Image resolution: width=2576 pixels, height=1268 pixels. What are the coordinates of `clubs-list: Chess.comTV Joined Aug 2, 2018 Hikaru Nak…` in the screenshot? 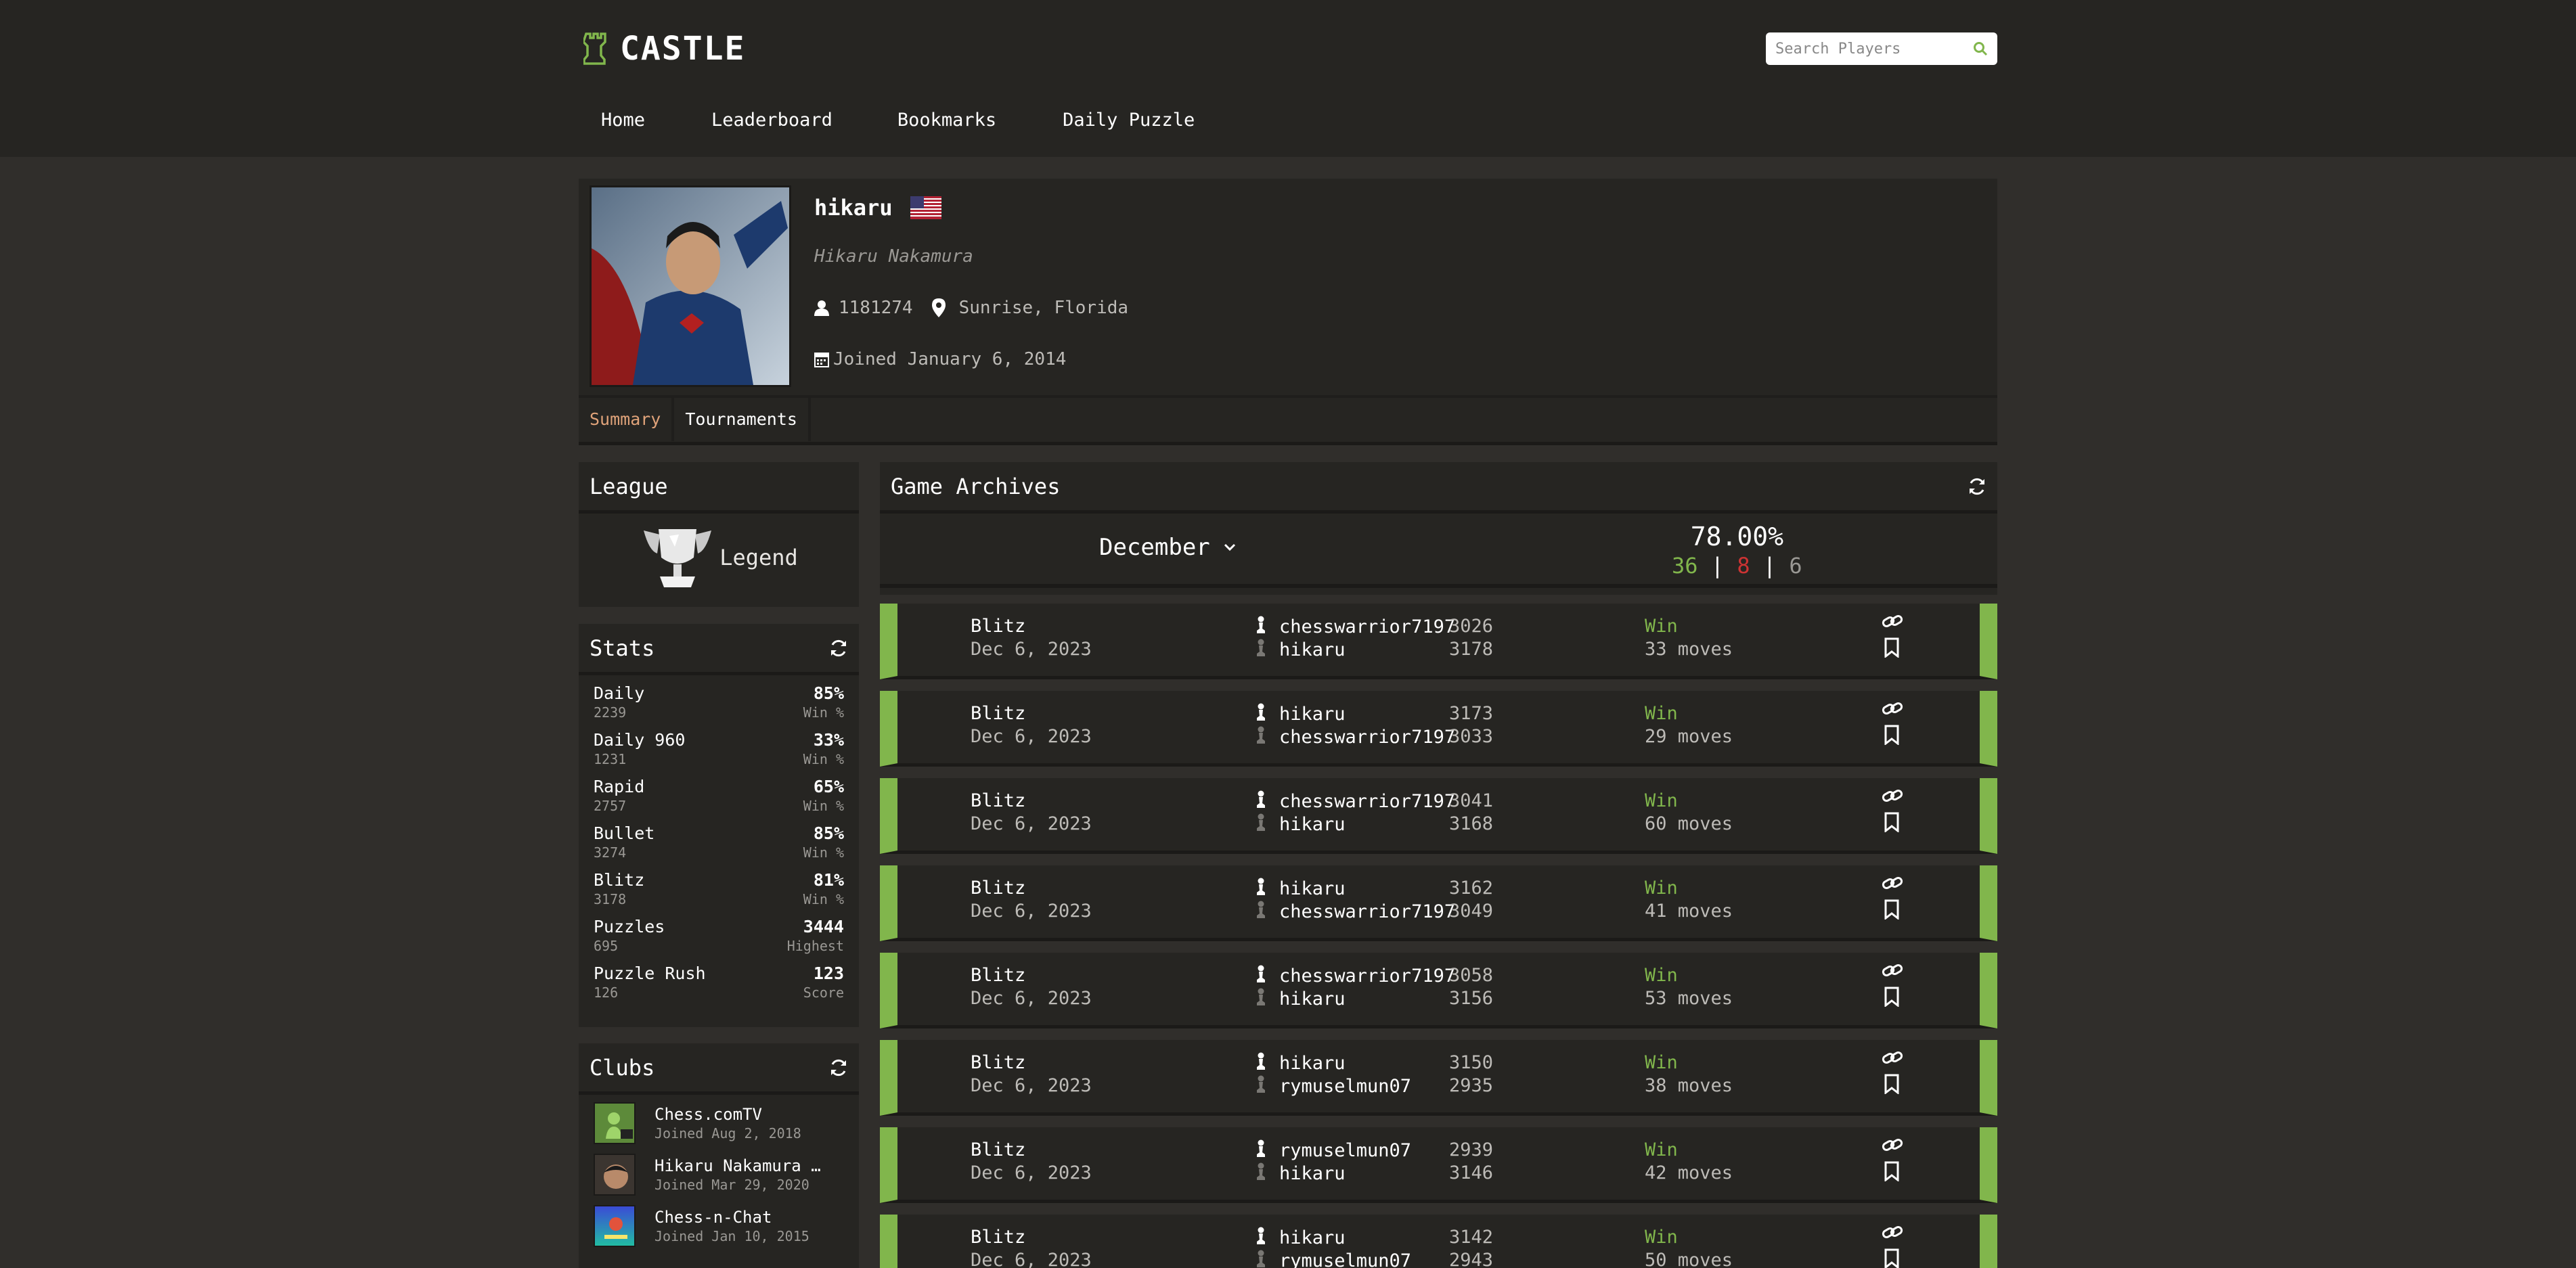 It's located at (719, 1173).